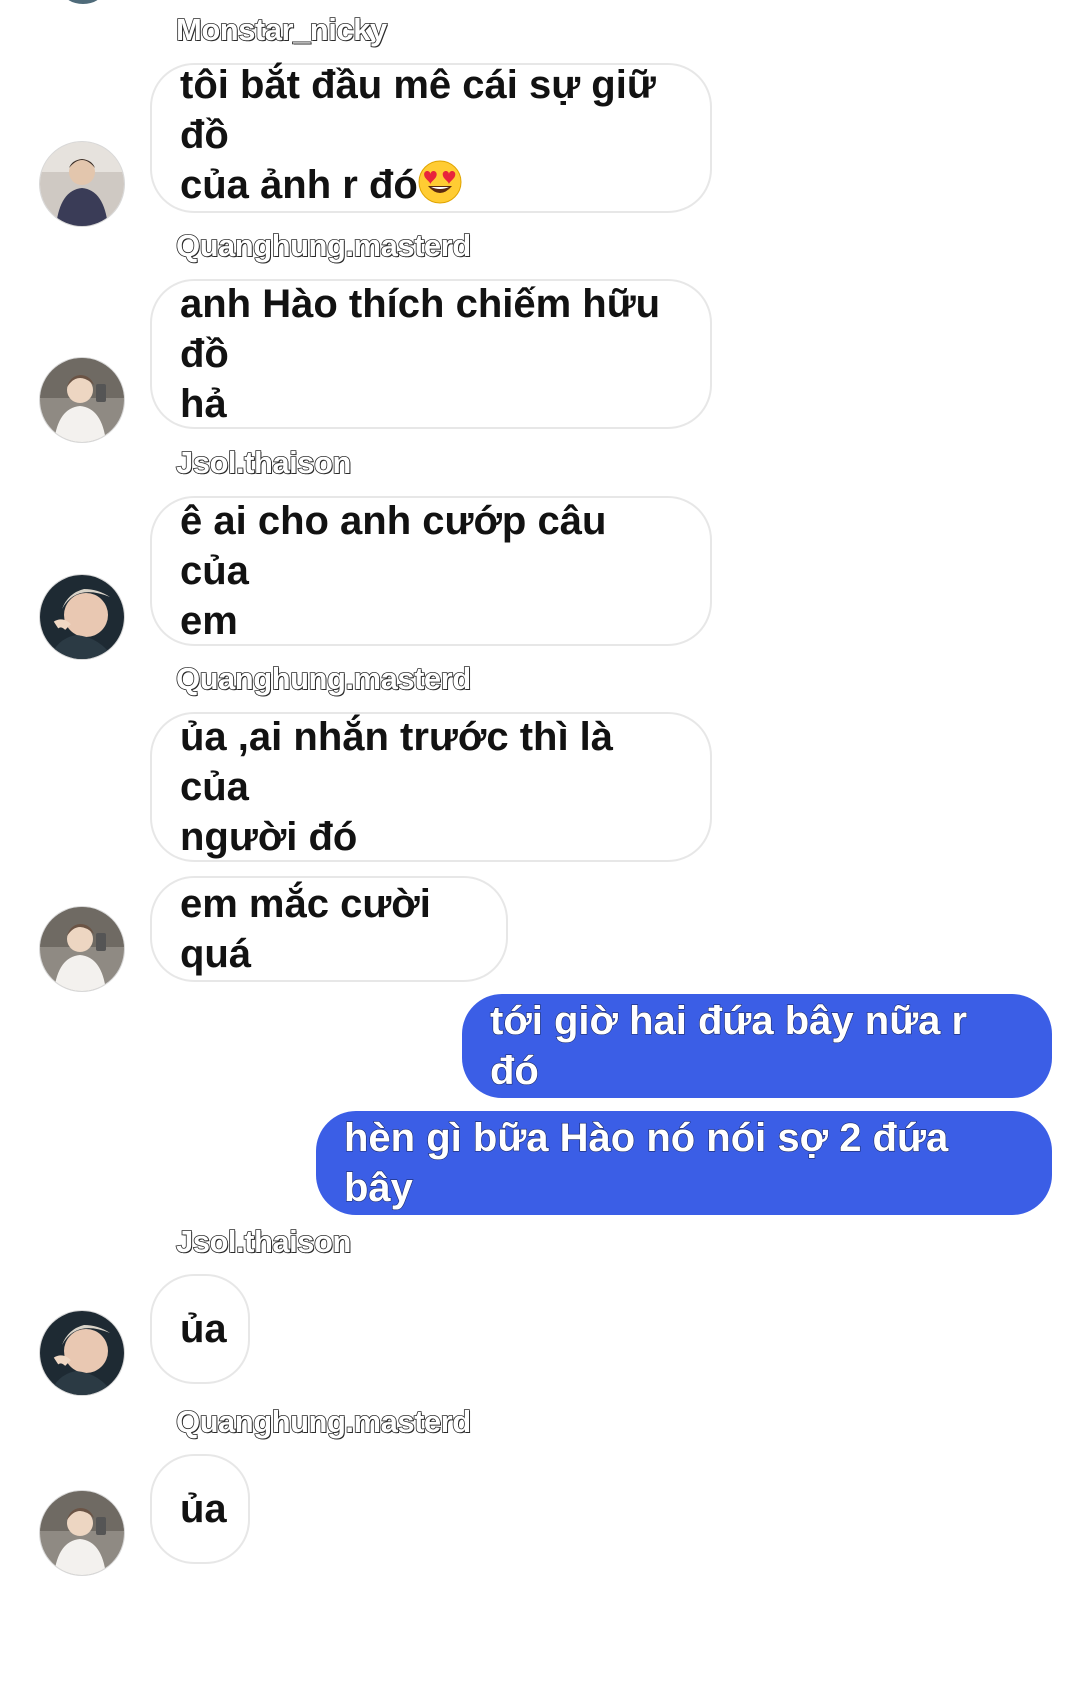  I want to click on message-line: tôi bắt đầu mê cái sự giữ đồ, so click(418, 110).